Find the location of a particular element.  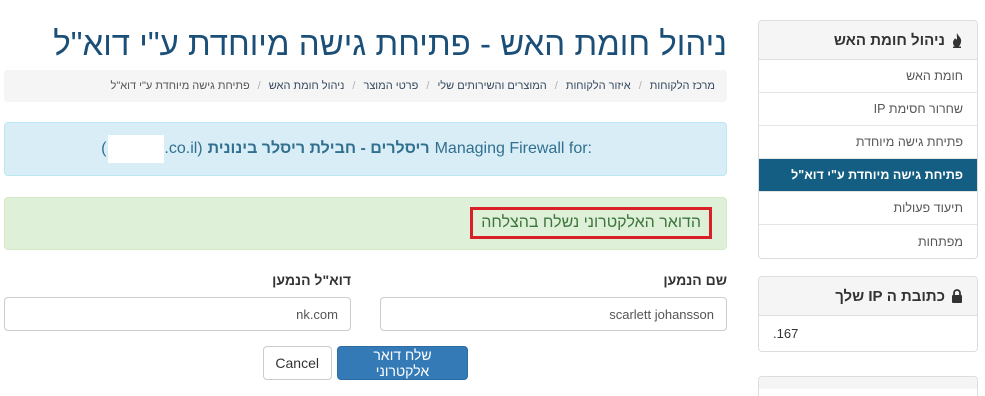

breadcrumb-item-client-area: איזור הלקוחות is located at coordinates (598, 86).